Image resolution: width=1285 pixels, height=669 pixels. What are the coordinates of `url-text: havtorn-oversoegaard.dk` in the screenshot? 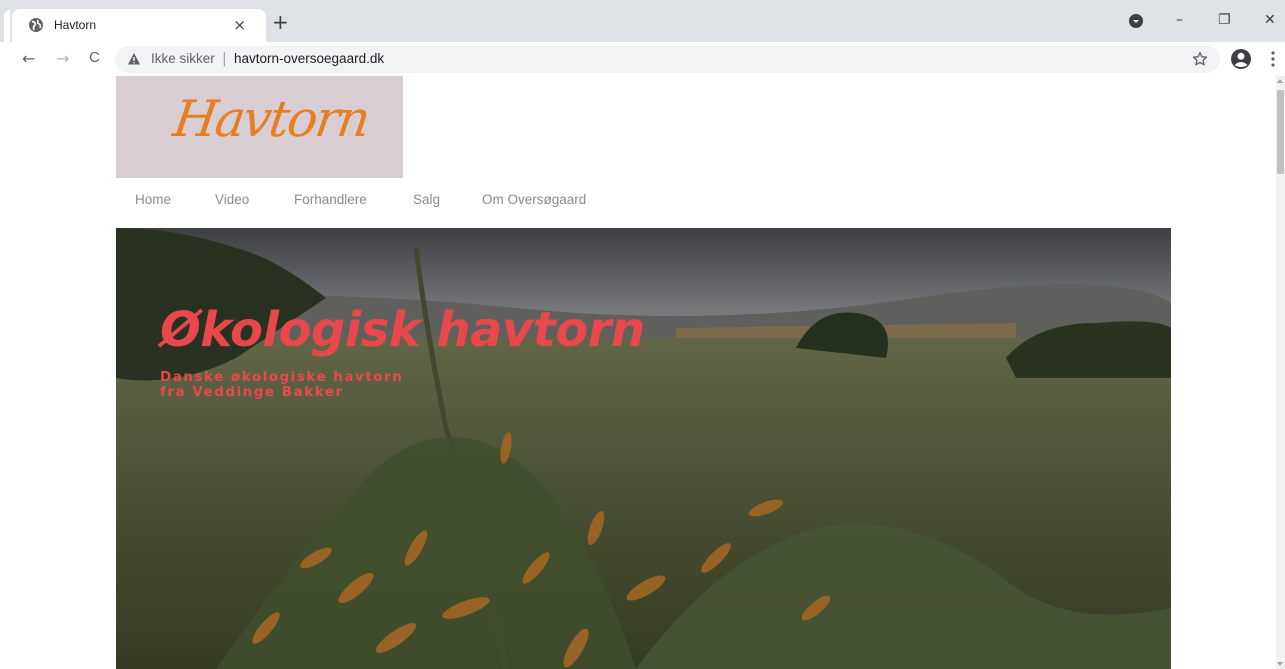 It's located at (309, 58).